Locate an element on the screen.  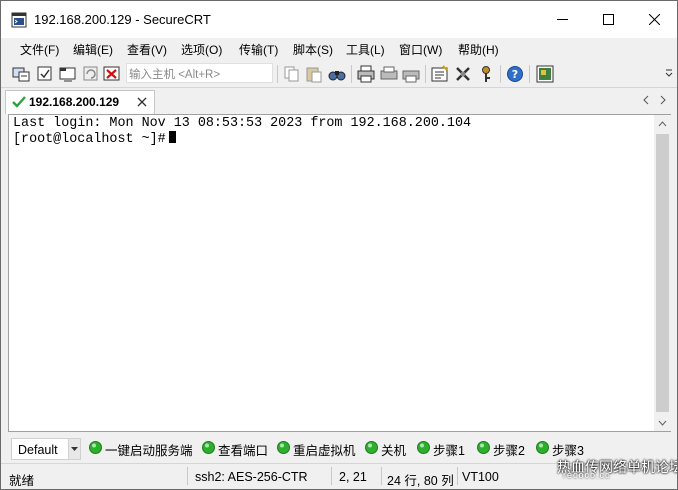
maximize-icon is located at coordinates (608, 19).